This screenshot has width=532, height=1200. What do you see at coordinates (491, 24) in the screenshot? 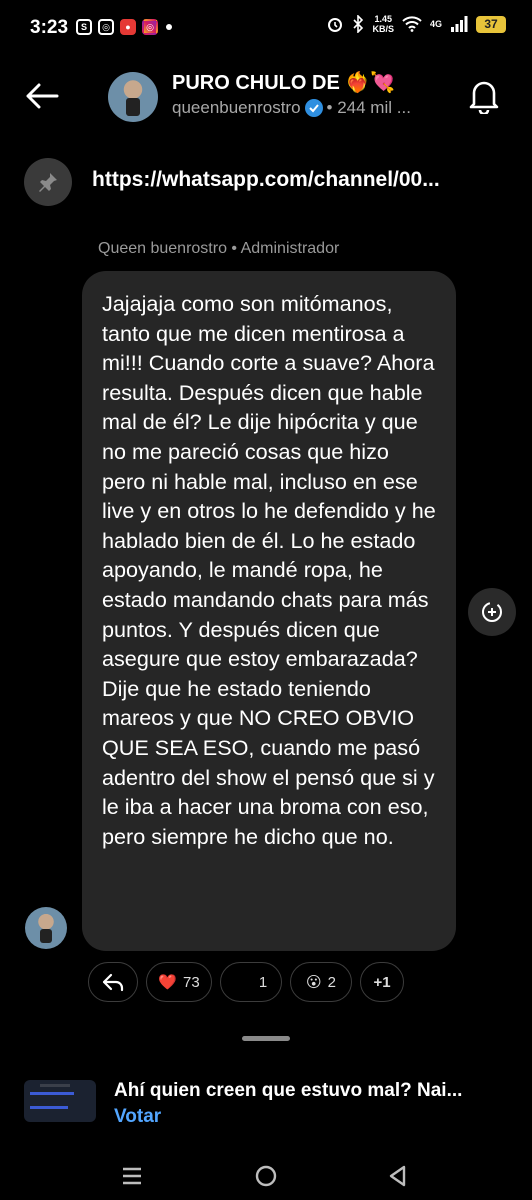
I see `battery-indicator: 37` at bounding box center [491, 24].